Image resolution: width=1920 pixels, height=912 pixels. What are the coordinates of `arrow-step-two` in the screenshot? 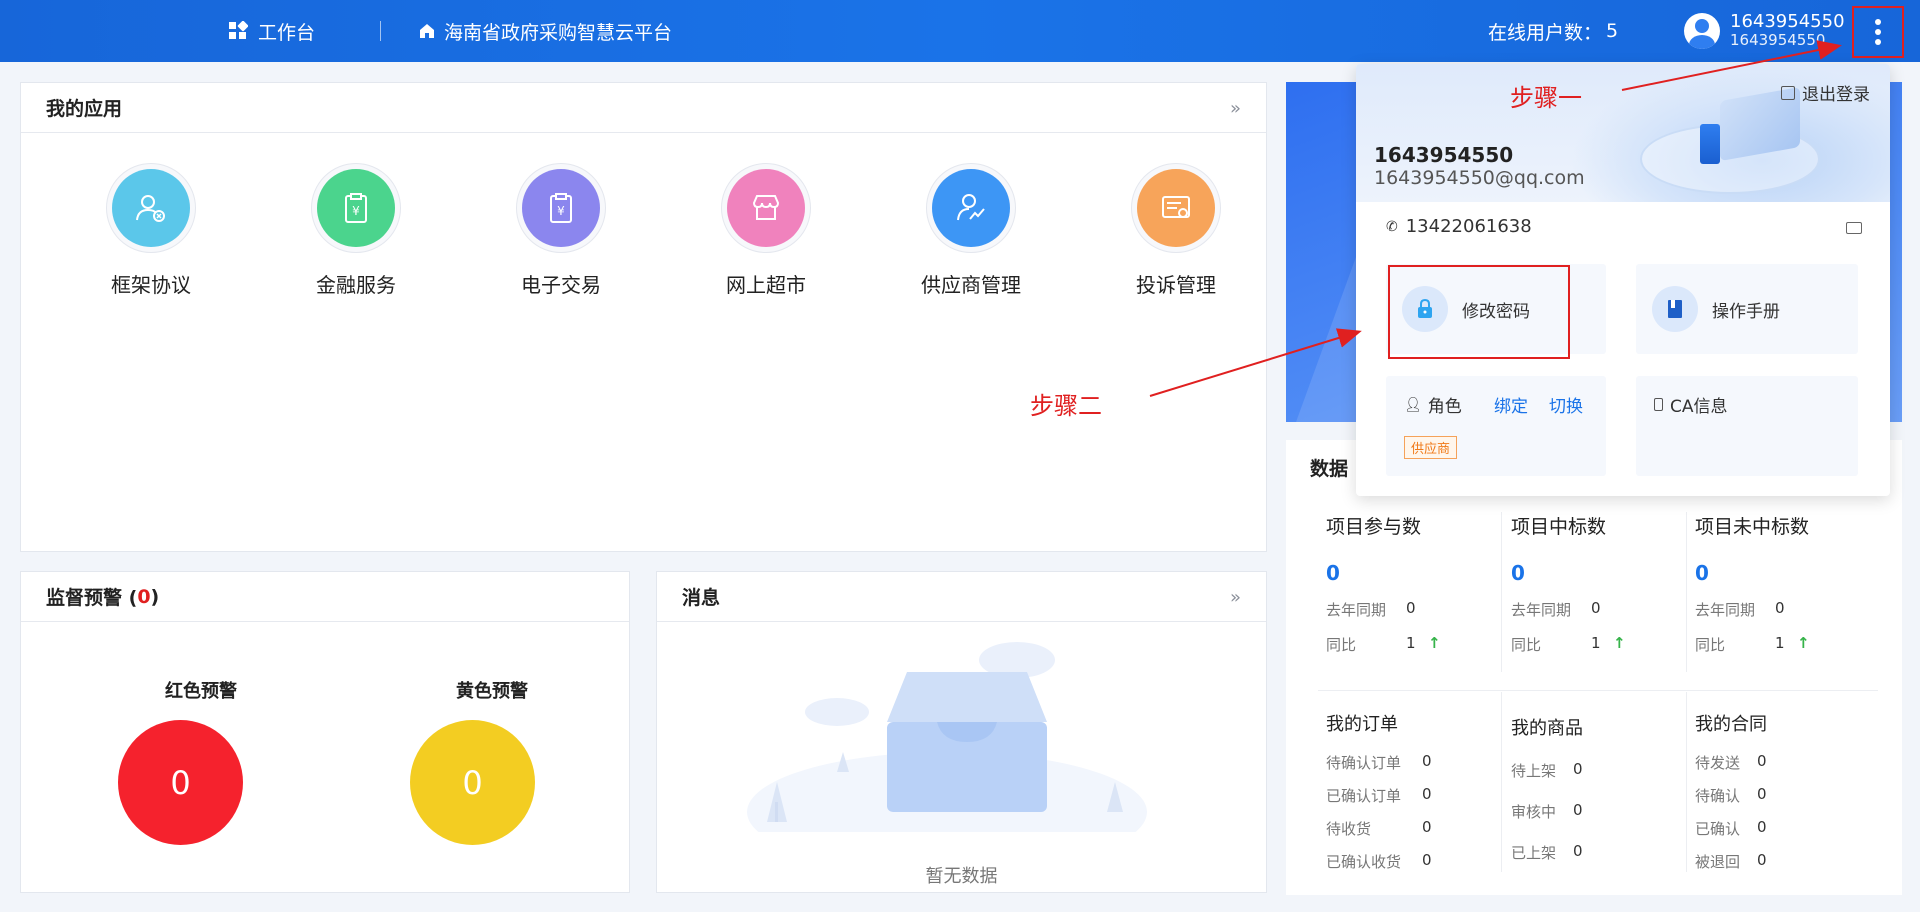 It's located at (1255, 362).